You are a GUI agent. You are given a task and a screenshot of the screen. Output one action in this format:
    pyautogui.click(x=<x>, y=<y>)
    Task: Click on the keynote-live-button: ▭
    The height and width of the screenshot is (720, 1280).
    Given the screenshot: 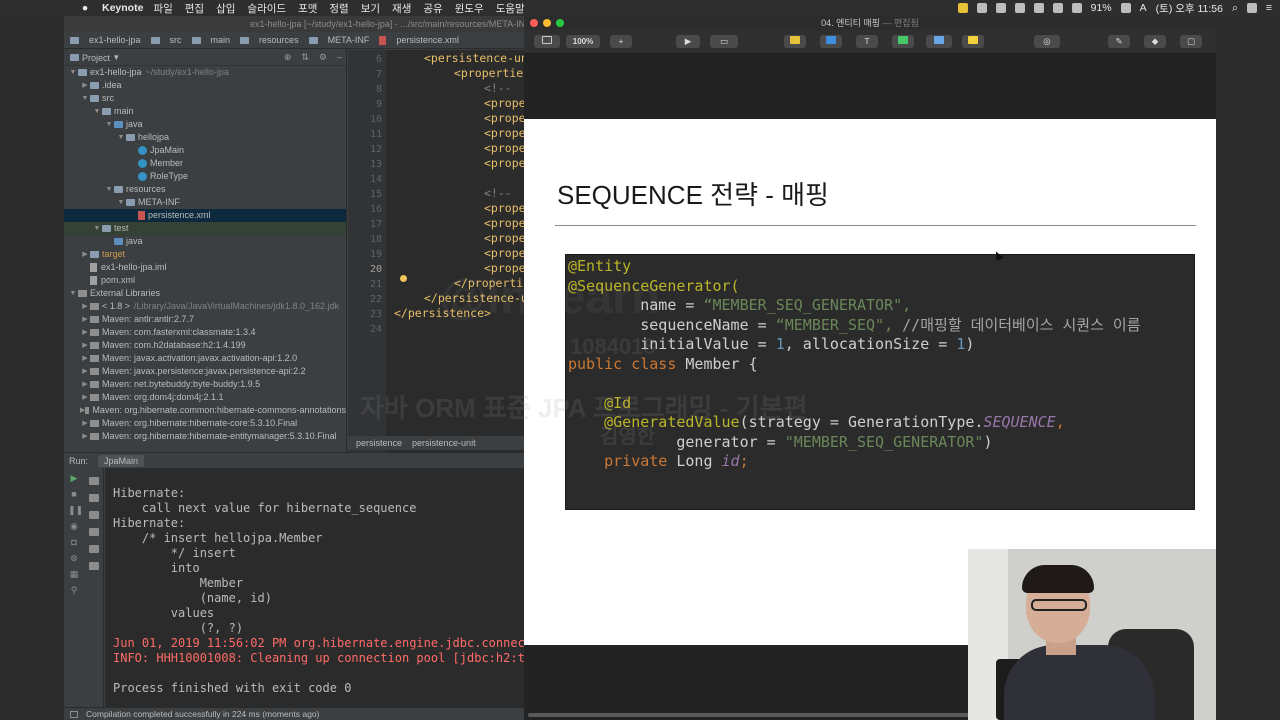 What is the action you would take?
    pyautogui.click(x=724, y=41)
    